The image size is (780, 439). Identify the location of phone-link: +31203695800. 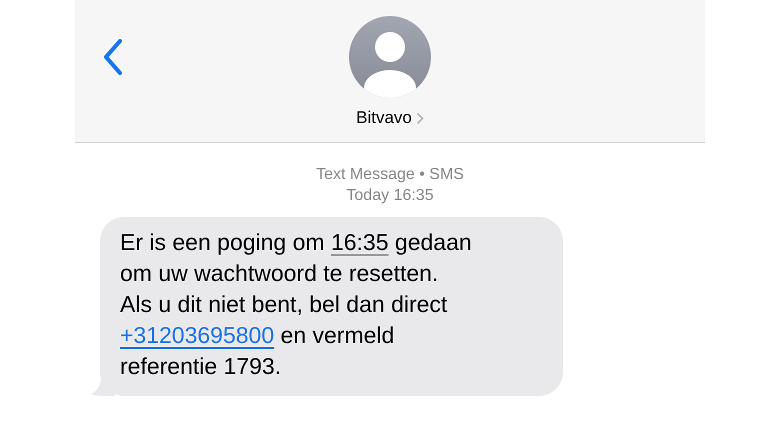
(197, 335).